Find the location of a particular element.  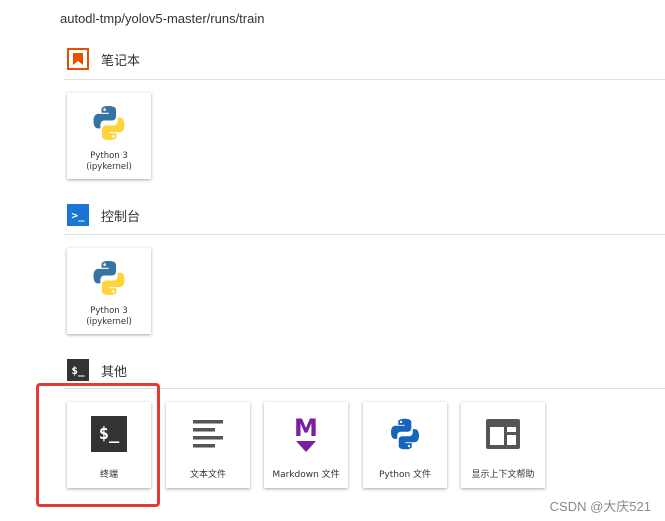

console-icon: >_ is located at coordinates (78, 215).